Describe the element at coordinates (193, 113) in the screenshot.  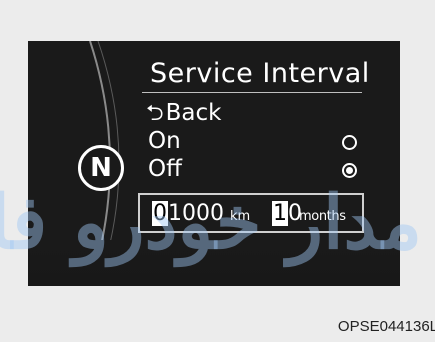
I see `back-label: Back` at that location.